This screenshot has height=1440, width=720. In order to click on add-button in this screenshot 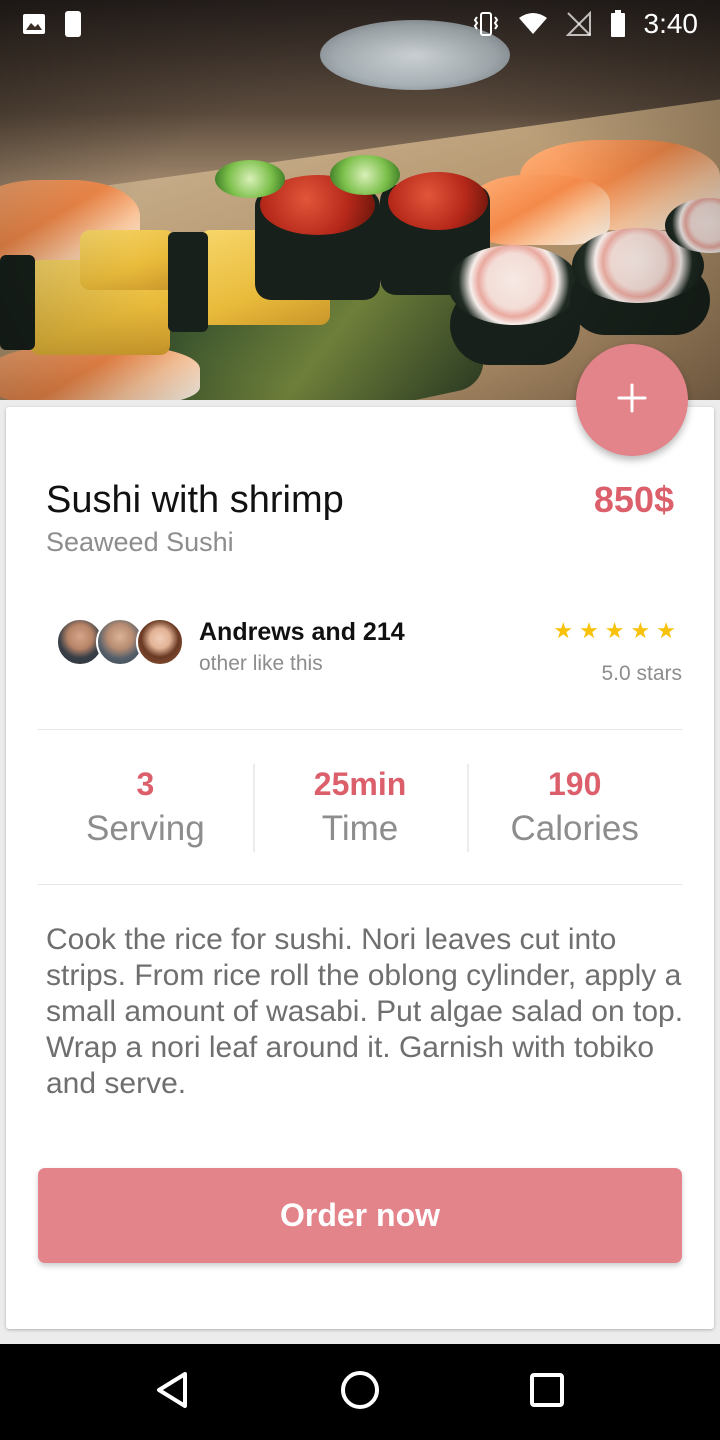, I will do `click(632, 400)`.